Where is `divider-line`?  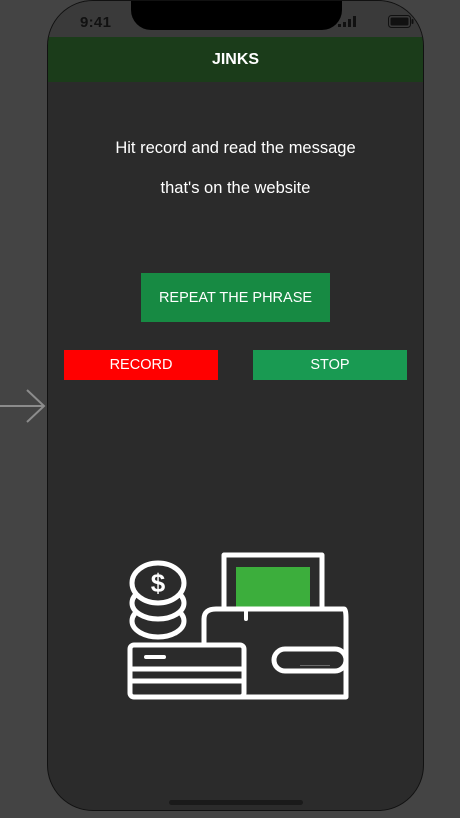 divider-line is located at coordinates (315, 665).